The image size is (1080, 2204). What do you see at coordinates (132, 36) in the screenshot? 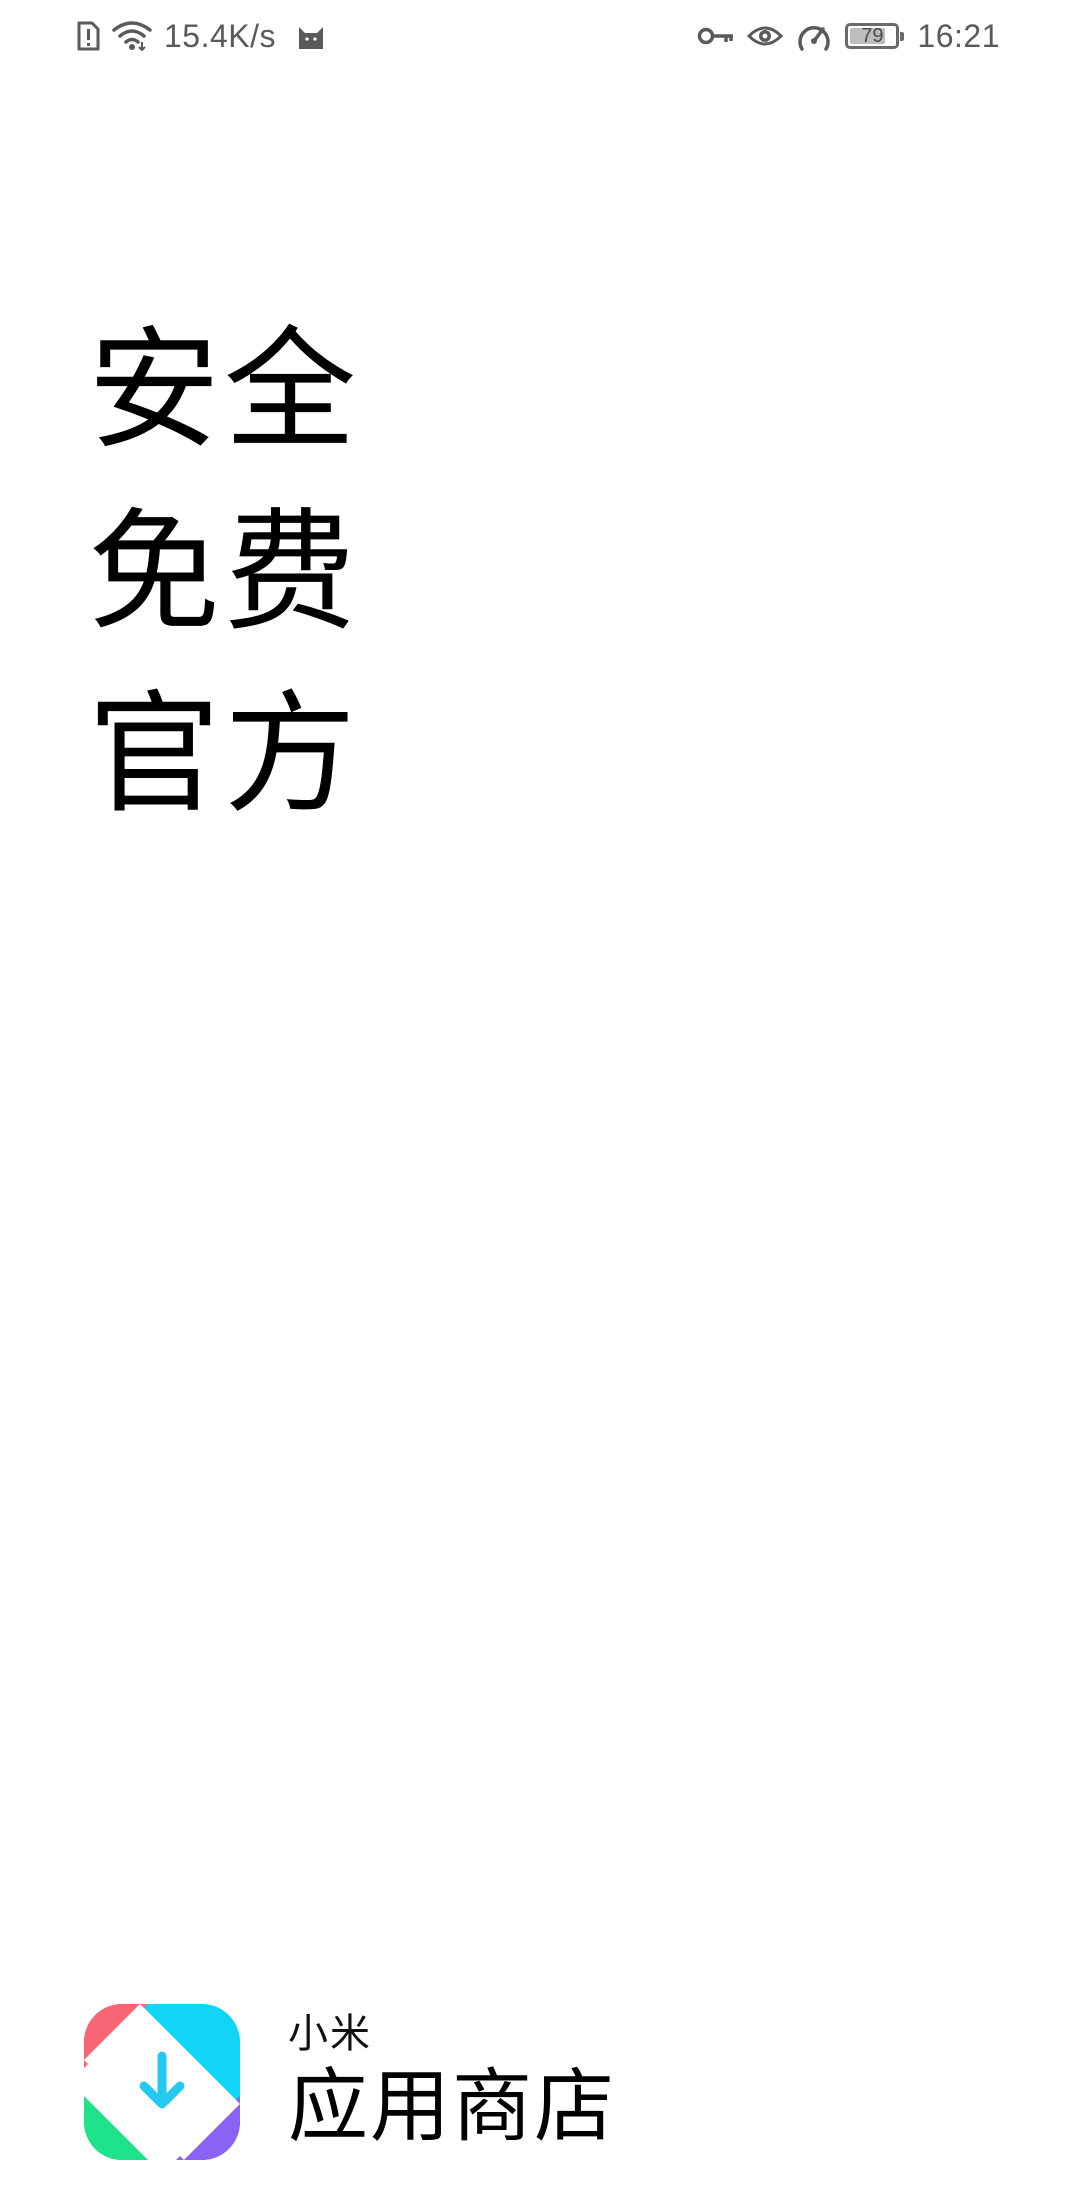
I see `wifi-icon` at bounding box center [132, 36].